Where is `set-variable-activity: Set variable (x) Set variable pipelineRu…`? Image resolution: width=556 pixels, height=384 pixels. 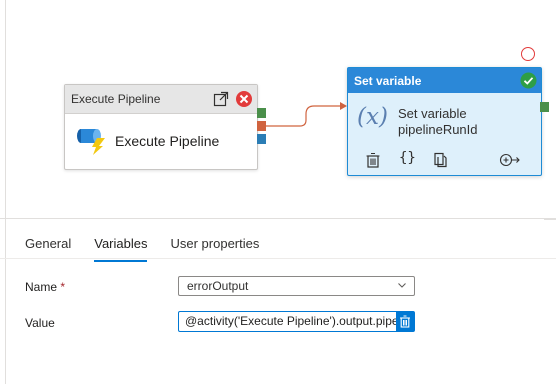
set-variable-activity: Set variable (x) Set variable pipelineRu… is located at coordinates (444, 121).